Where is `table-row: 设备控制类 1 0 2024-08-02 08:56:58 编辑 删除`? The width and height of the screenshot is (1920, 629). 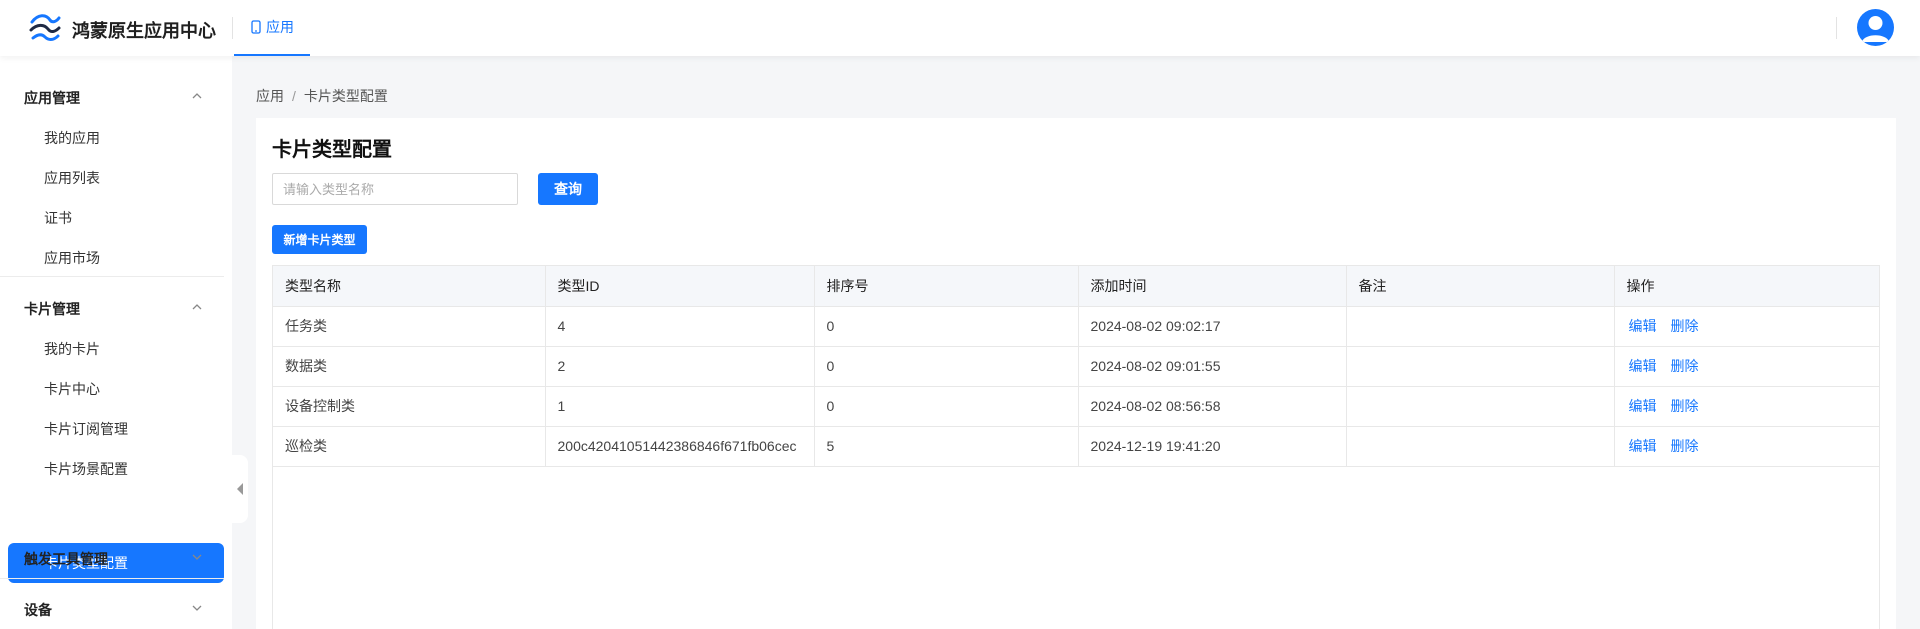
table-row: 设备控制类 1 0 2024-08-02 08:56:58 编辑 删除 is located at coordinates (1076, 406).